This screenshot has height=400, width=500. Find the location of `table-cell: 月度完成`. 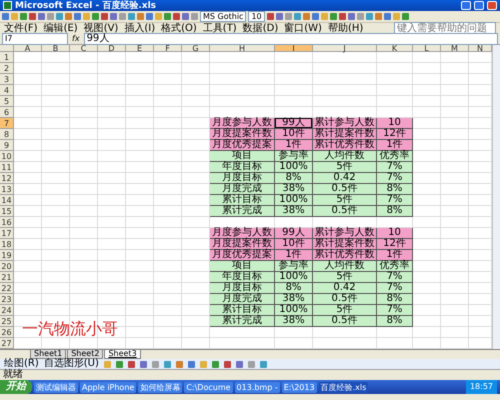

table-cell: 月度完成 is located at coordinates (242, 299).